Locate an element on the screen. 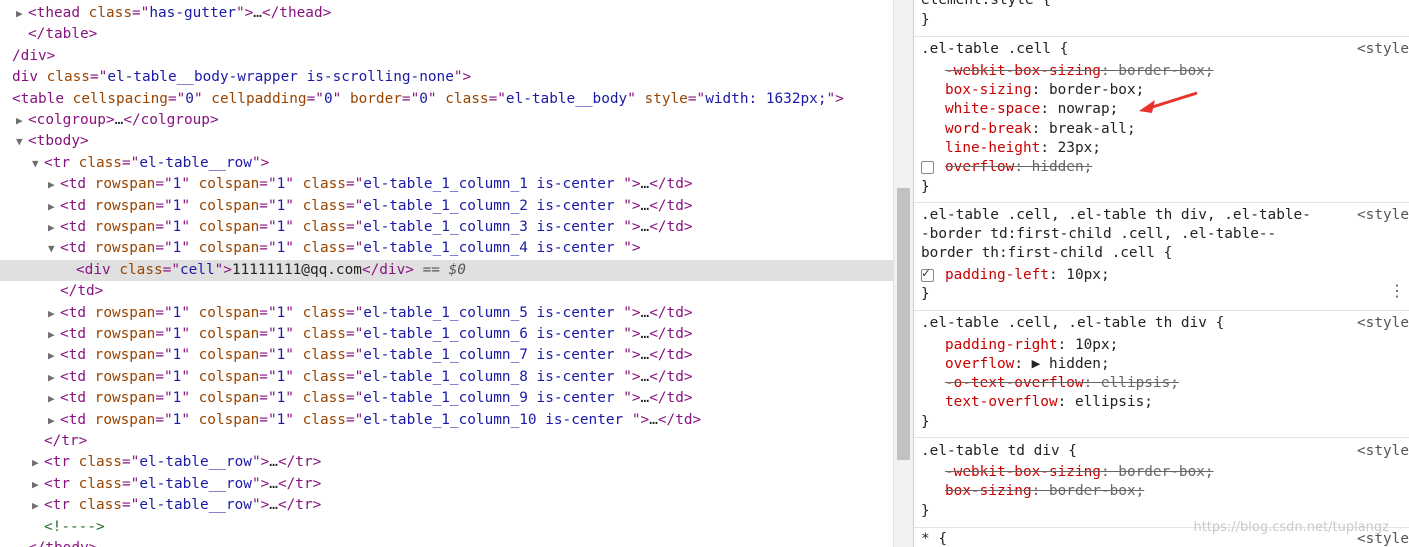 The height and width of the screenshot is (547, 1409). dom-token: el-table_1_column_6 is-center is located at coordinates (493, 334).